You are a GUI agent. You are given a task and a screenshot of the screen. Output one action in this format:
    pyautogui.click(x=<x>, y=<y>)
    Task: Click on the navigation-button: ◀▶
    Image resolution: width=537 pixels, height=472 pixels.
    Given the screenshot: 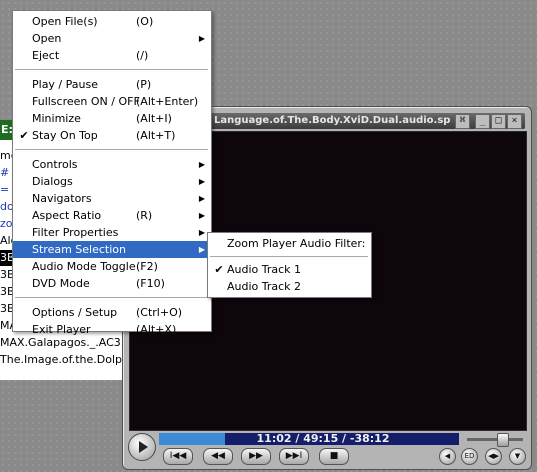 What is the action you would take?
    pyautogui.click(x=493, y=456)
    